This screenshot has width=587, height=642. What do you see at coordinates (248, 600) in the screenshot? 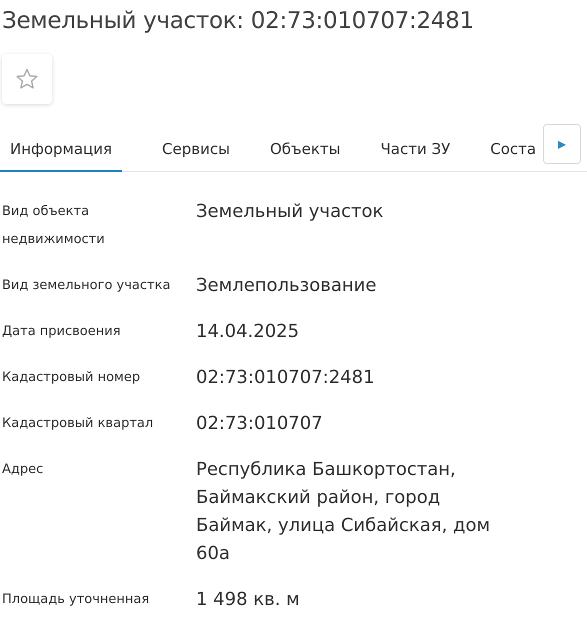
I see `field-value: 1 498 кв. м` at bounding box center [248, 600].